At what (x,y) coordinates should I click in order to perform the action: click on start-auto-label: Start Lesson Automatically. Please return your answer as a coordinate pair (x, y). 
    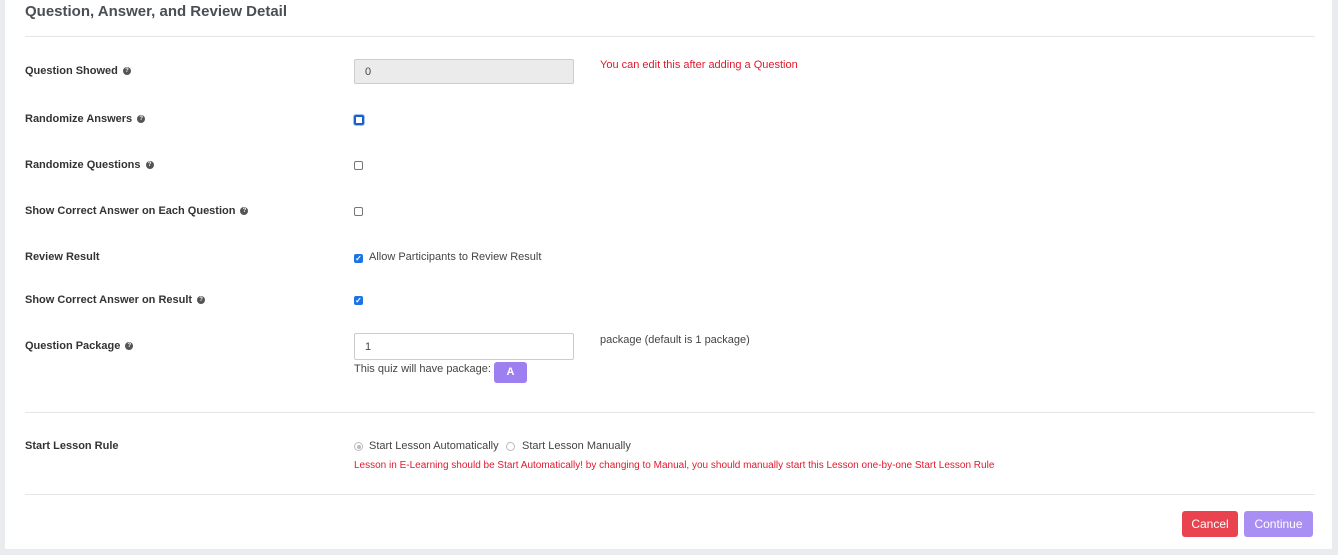
    Looking at the image, I should click on (434, 446).